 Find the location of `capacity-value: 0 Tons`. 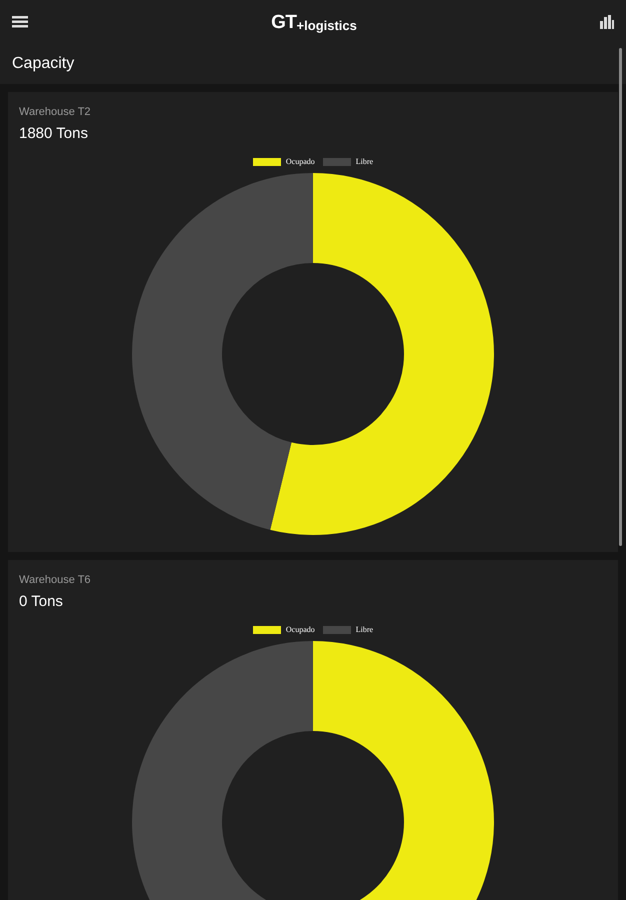

capacity-value: 0 Tons is located at coordinates (41, 602).